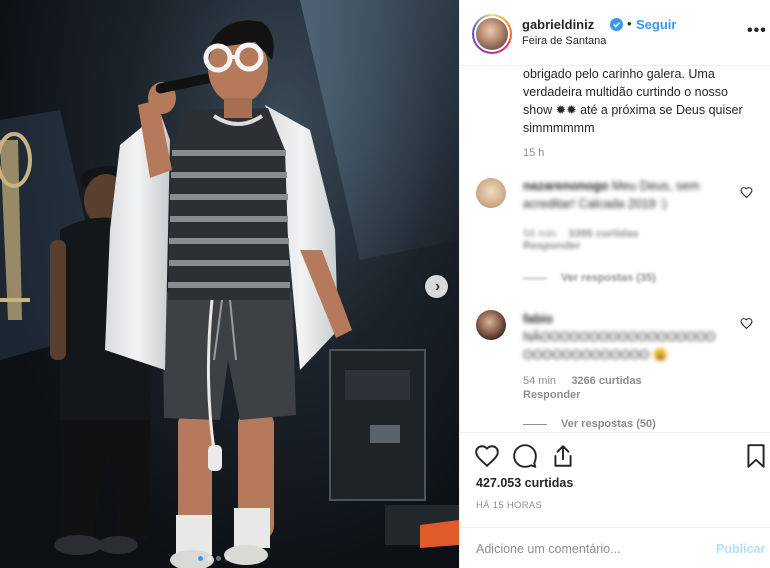  What do you see at coordinates (200, 558) in the screenshot?
I see `carousel-dot-active` at bounding box center [200, 558].